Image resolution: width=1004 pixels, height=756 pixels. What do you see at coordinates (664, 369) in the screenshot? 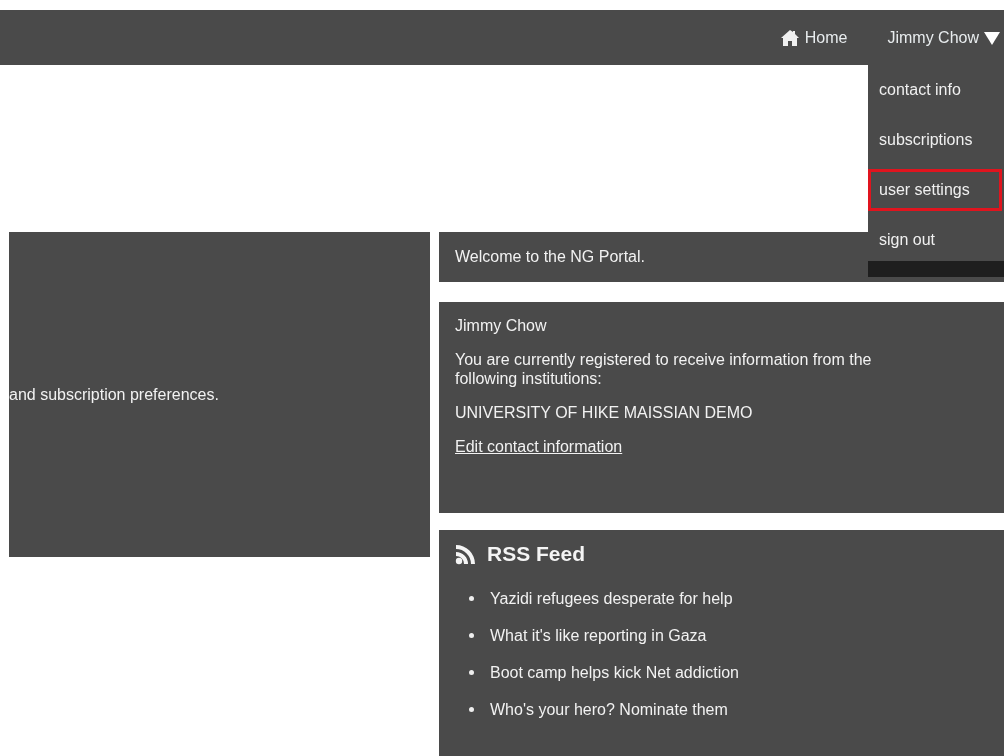
I see `registration-message: You are currently registered to receive information from the following institutions:` at bounding box center [664, 369].